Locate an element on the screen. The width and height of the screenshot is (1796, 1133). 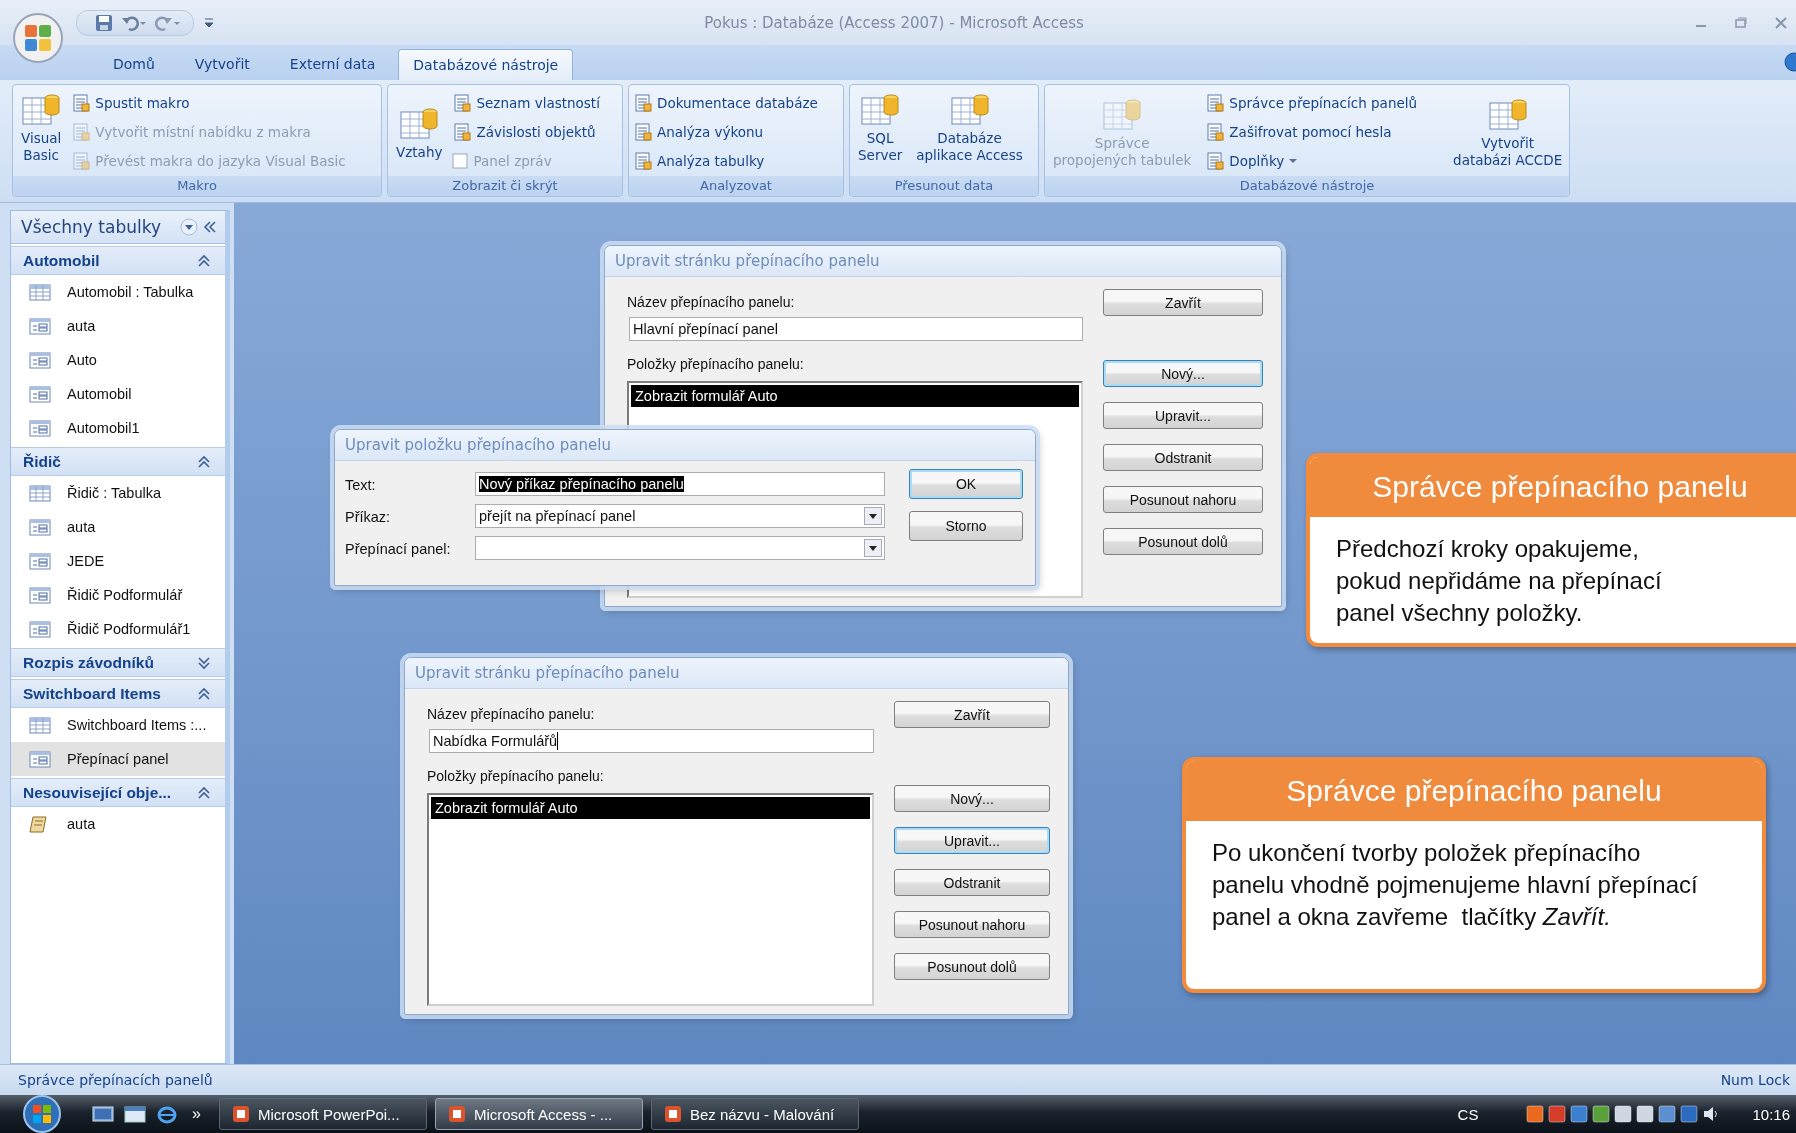
language-indicator: CS is located at coordinates (1468, 1114).